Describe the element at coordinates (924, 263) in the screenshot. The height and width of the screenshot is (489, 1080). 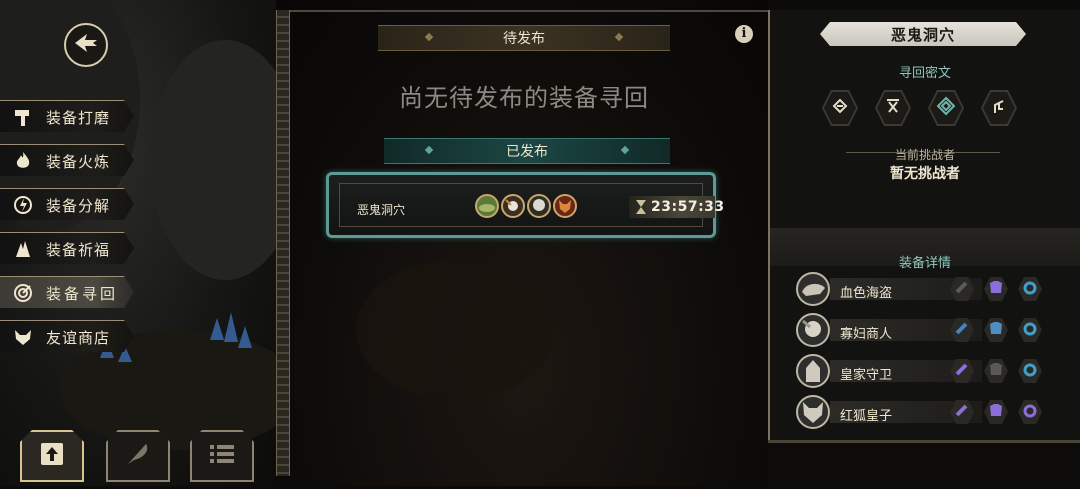
I see `equipment-detail-heading: 装备详情` at that location.